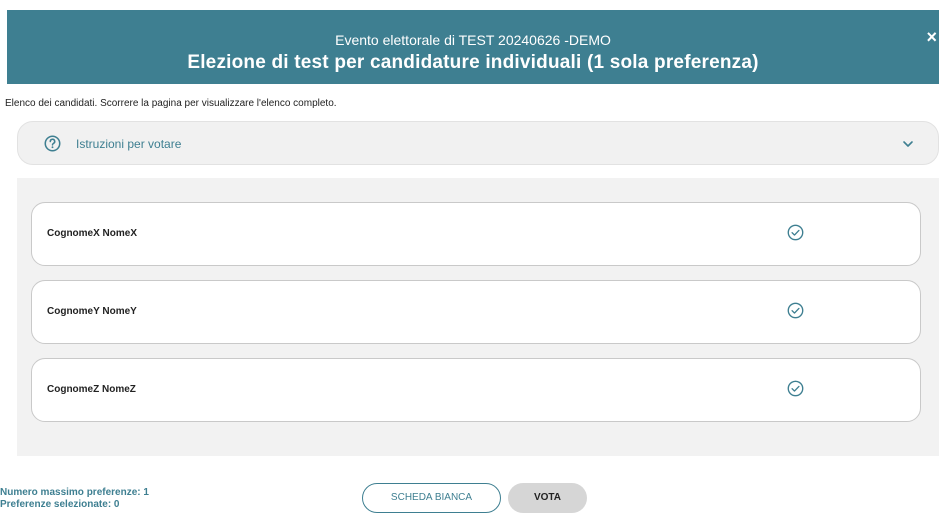 Image resolution: width=939 pixels, height=513 pixels. I want to click on chevron-down-icon, so click(908, 144).